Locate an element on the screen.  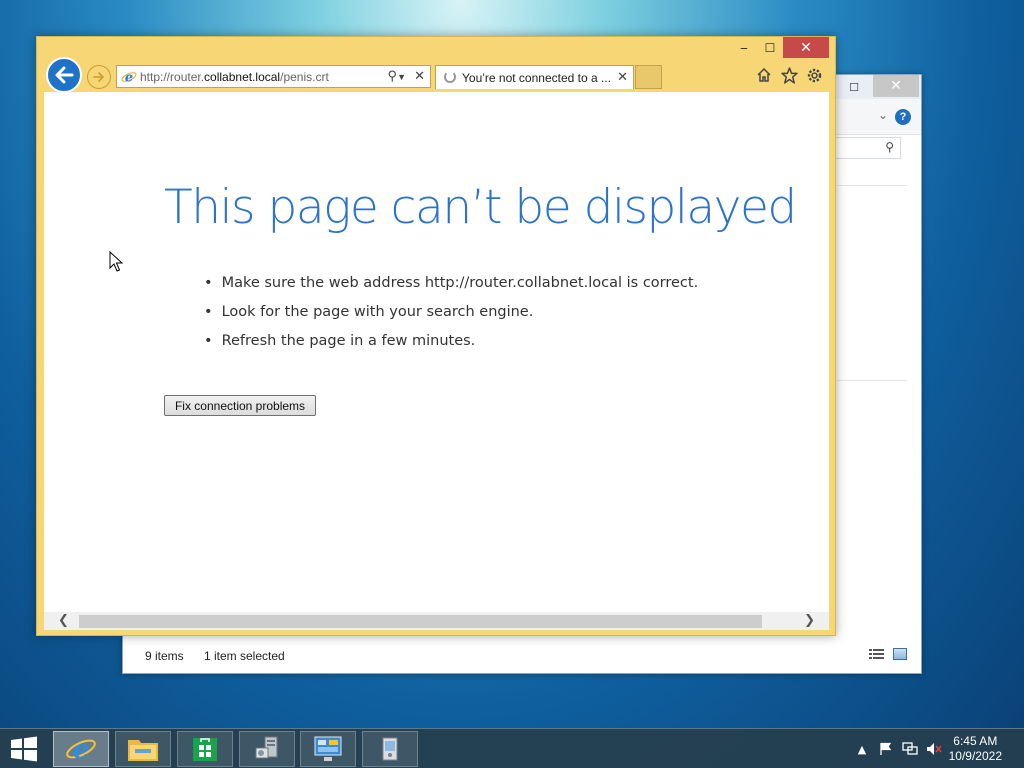
mouse-cursor-icon is located at coordinates (116, 261).